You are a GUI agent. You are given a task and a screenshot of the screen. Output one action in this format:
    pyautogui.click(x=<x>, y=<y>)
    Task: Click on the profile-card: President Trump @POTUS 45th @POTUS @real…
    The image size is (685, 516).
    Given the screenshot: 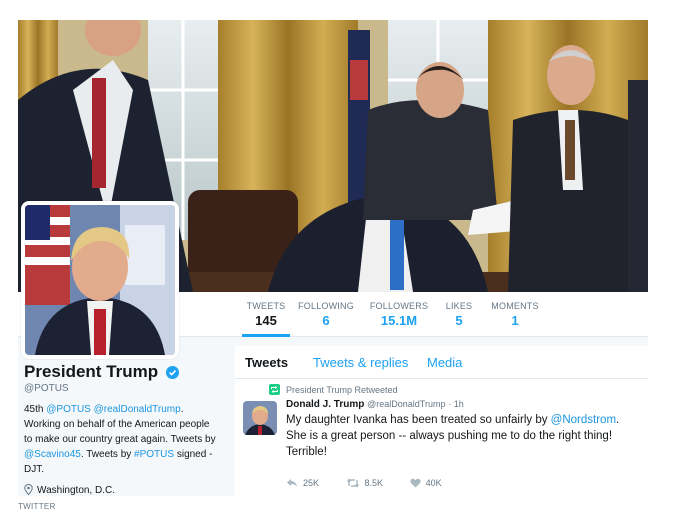 What is the action you would take?
    pyautogui.click(x=122, y=429)
    